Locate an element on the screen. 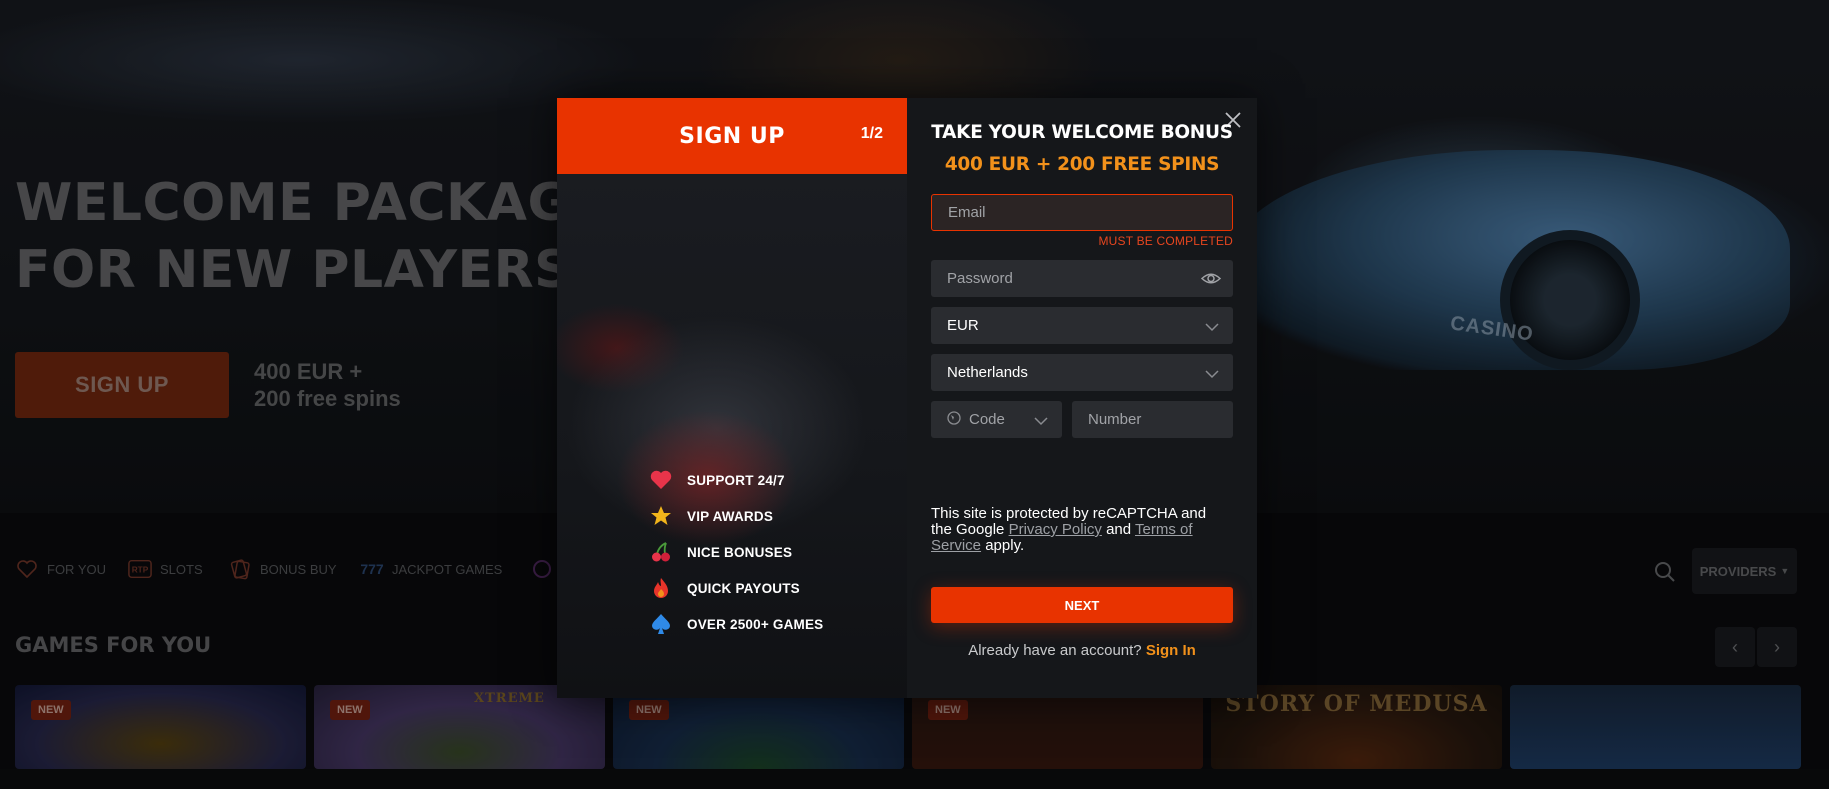  code-placeholder: Code is located at coordinates (987, 419).